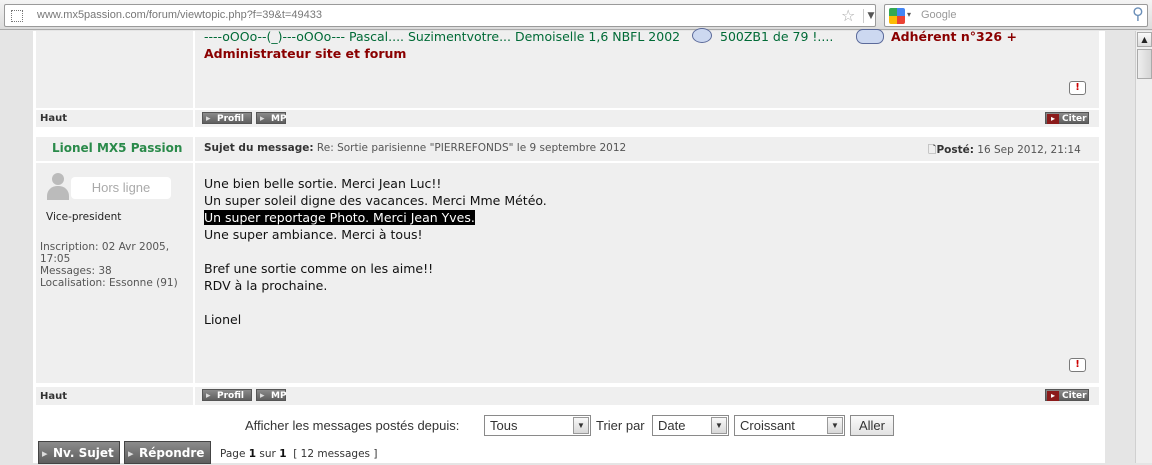 The height and width of the screenshot is (465, 1152). I want to click on adherent-label: Adhérent n°326 +, so click(954, 36).